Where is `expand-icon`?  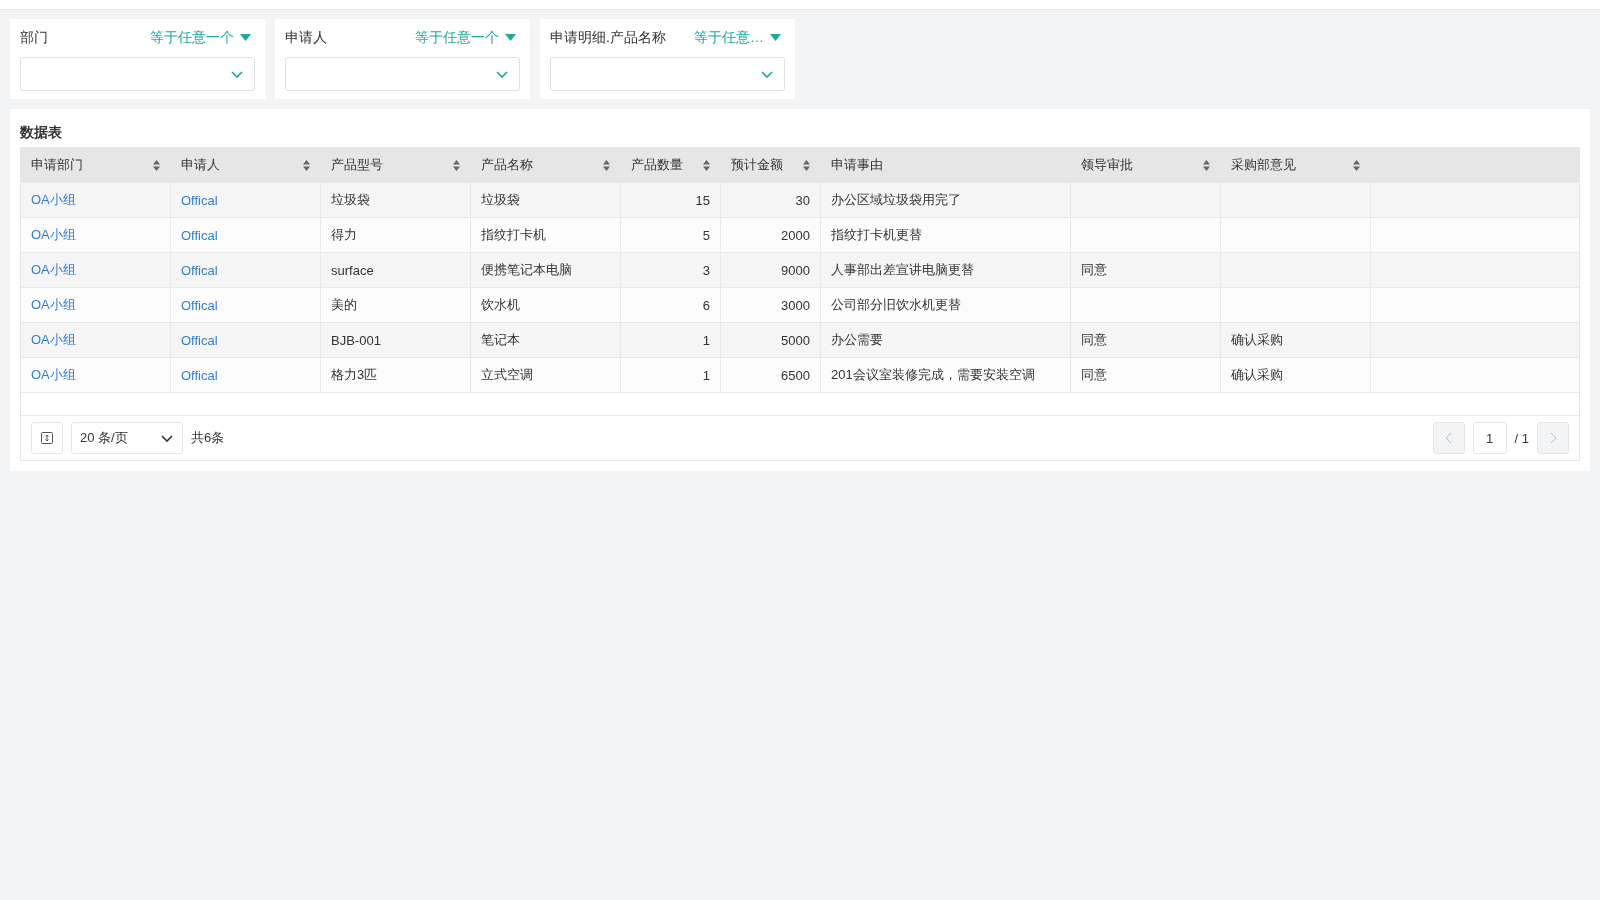 expand-icon is located at coordinates (47, 438).